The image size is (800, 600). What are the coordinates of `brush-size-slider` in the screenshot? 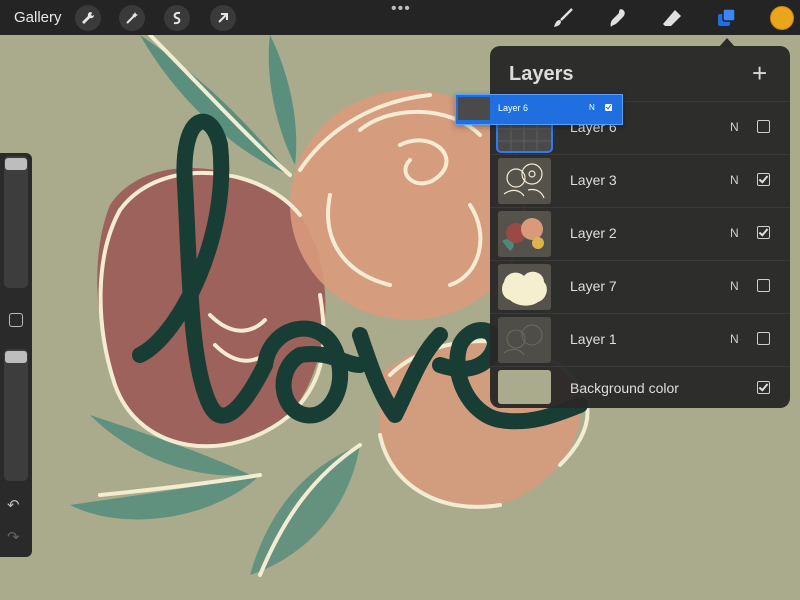 It's located at (16, 222).